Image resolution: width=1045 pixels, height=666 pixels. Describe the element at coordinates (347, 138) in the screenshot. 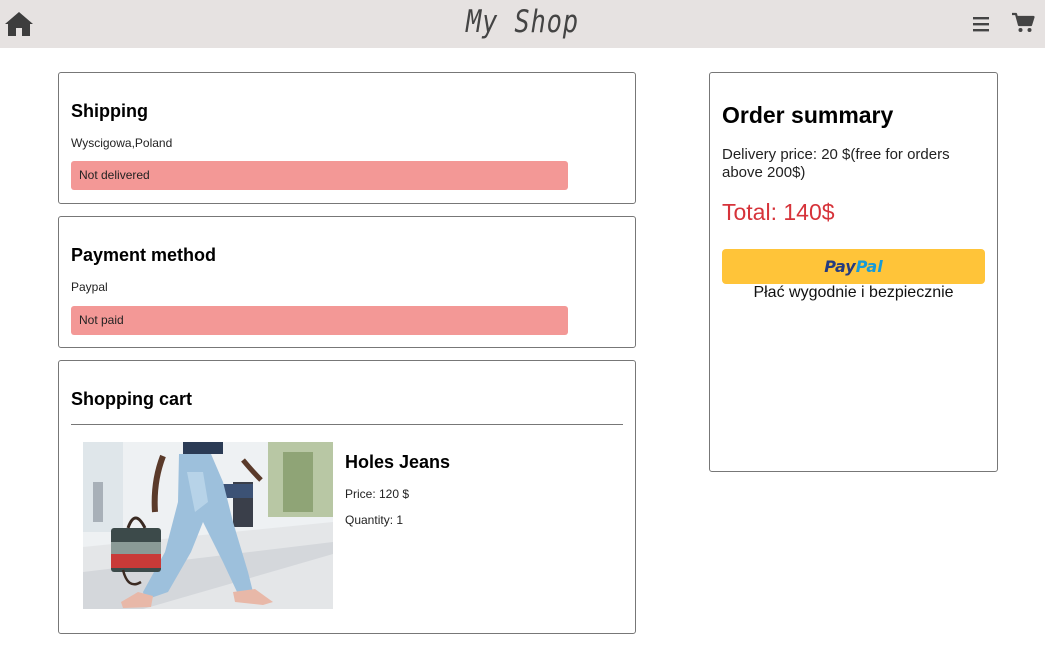

I see `shipping-card: Shipping Wyscigowa,Poland Not delivered` at that location.